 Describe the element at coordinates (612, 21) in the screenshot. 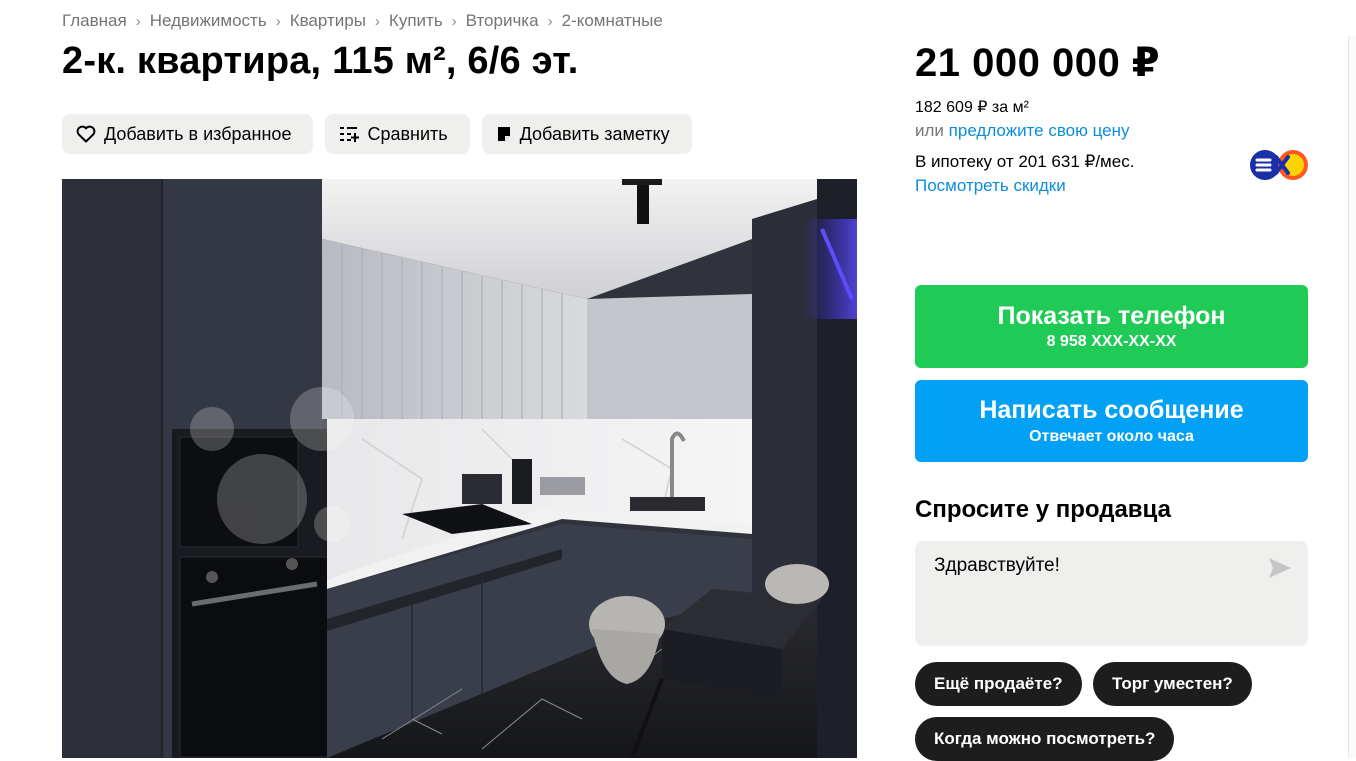

I see `breadcrumb-item-two-room: 2-комнатные` at that location.